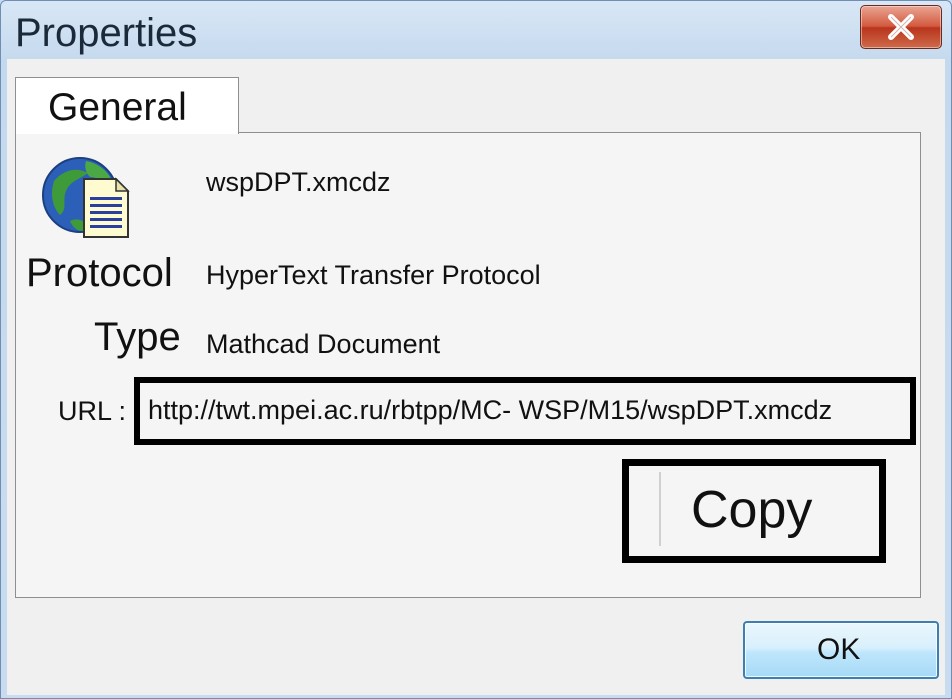 Image resolution: width=952 pixels, height=699 pixels. I want to click on protocol-label: Protocol, so click(99, 273).